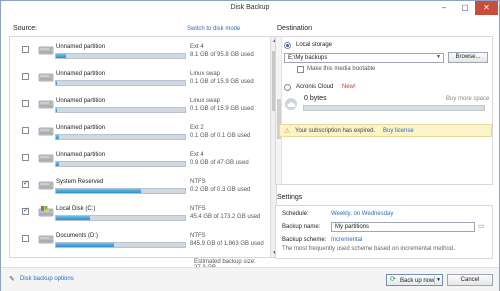 This screenshot has height=291, width=500. Describe the element at coordinates (393, 279) in the screenshot. I see `backup-icon: ⟳` at that location.